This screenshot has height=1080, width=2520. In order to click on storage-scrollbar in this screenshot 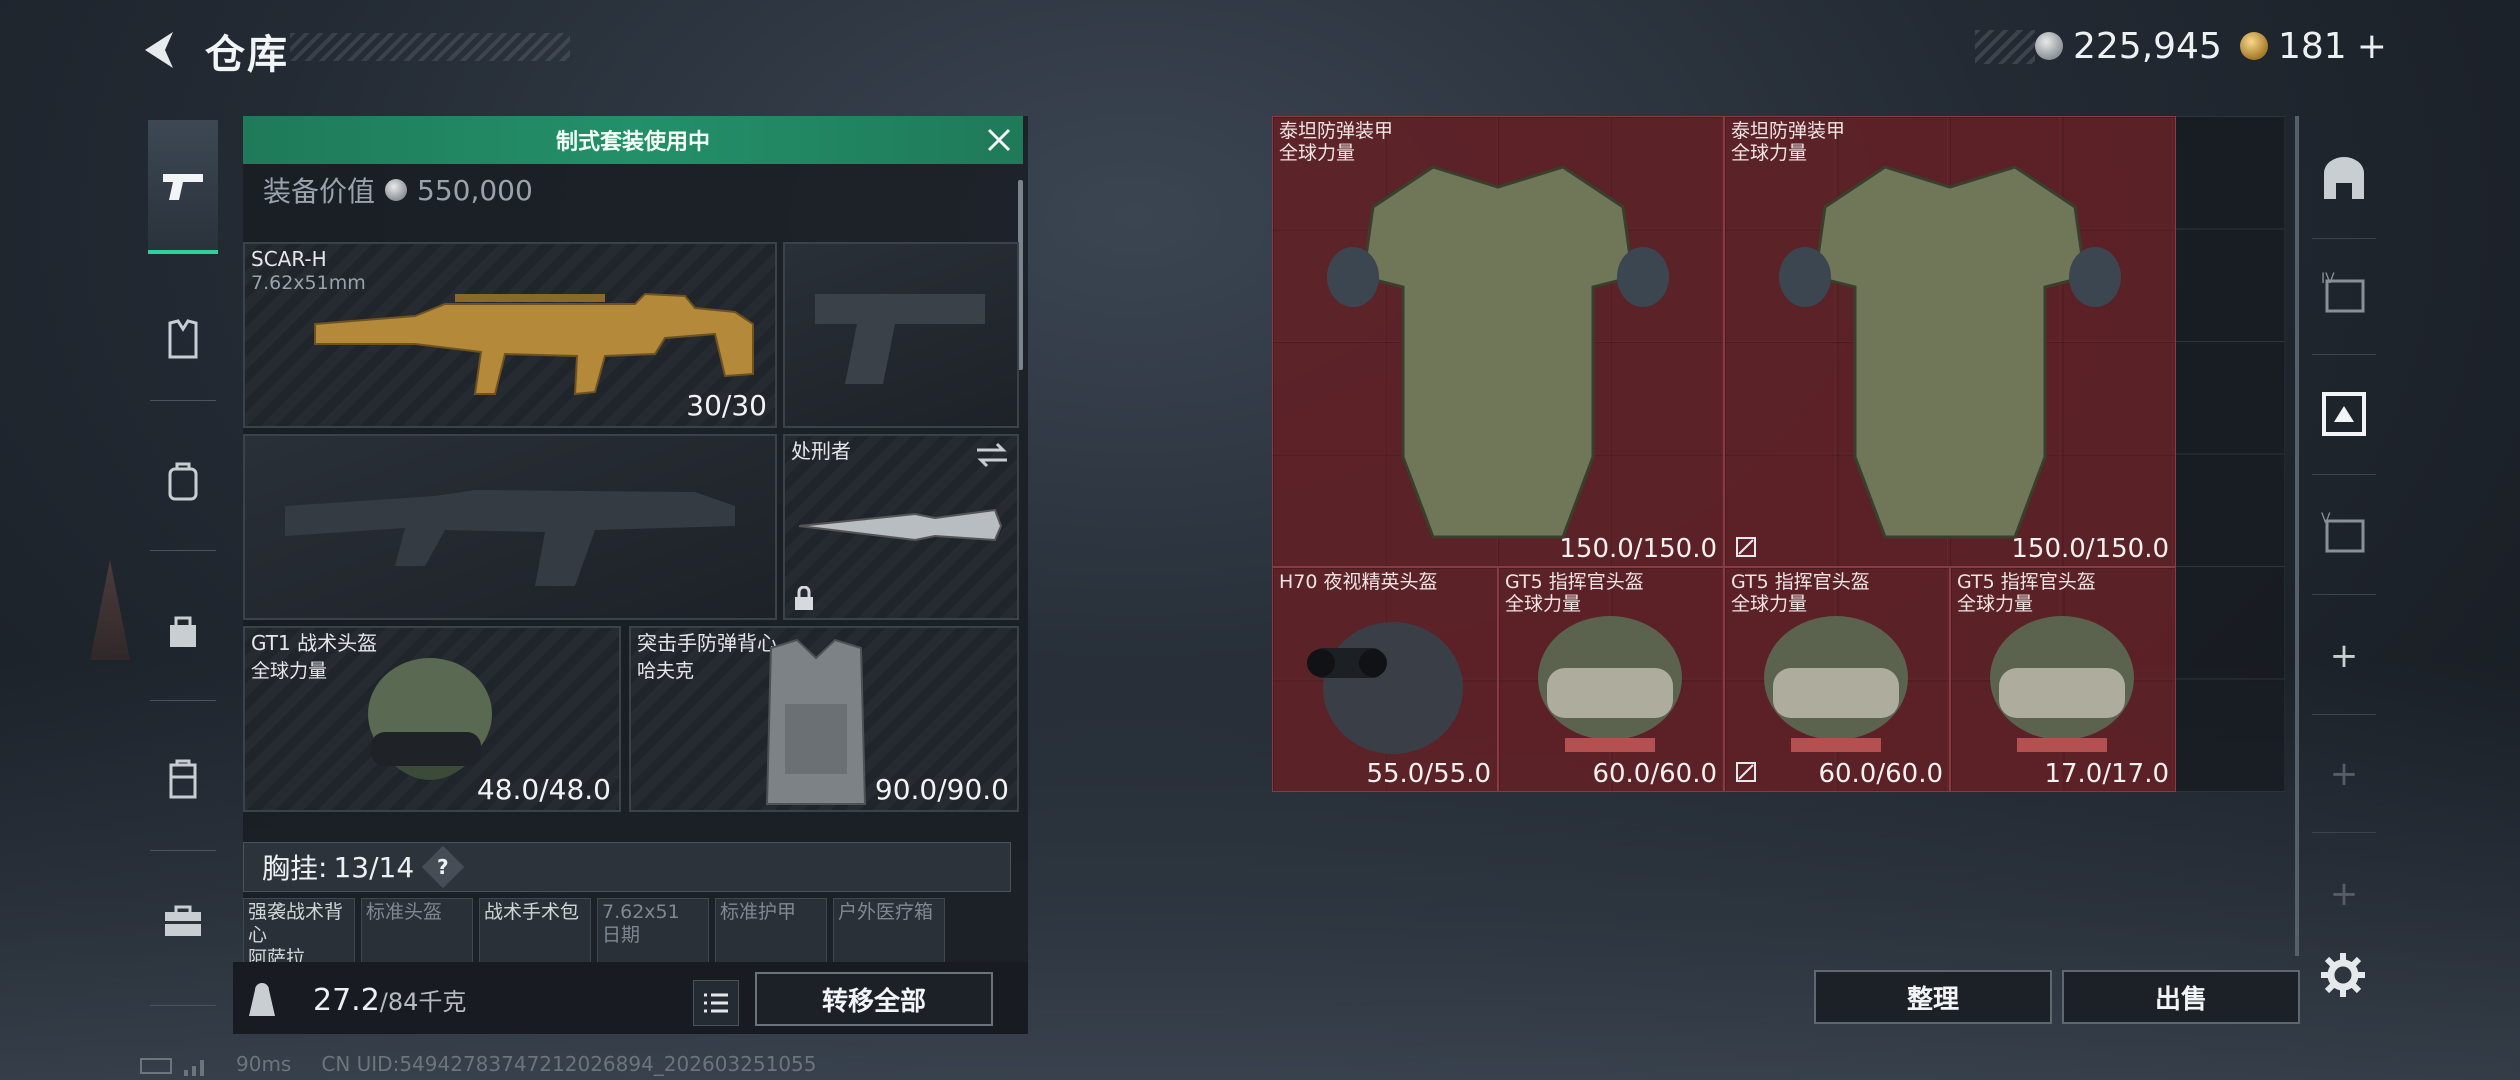, I will do `click(2297, 536)`.